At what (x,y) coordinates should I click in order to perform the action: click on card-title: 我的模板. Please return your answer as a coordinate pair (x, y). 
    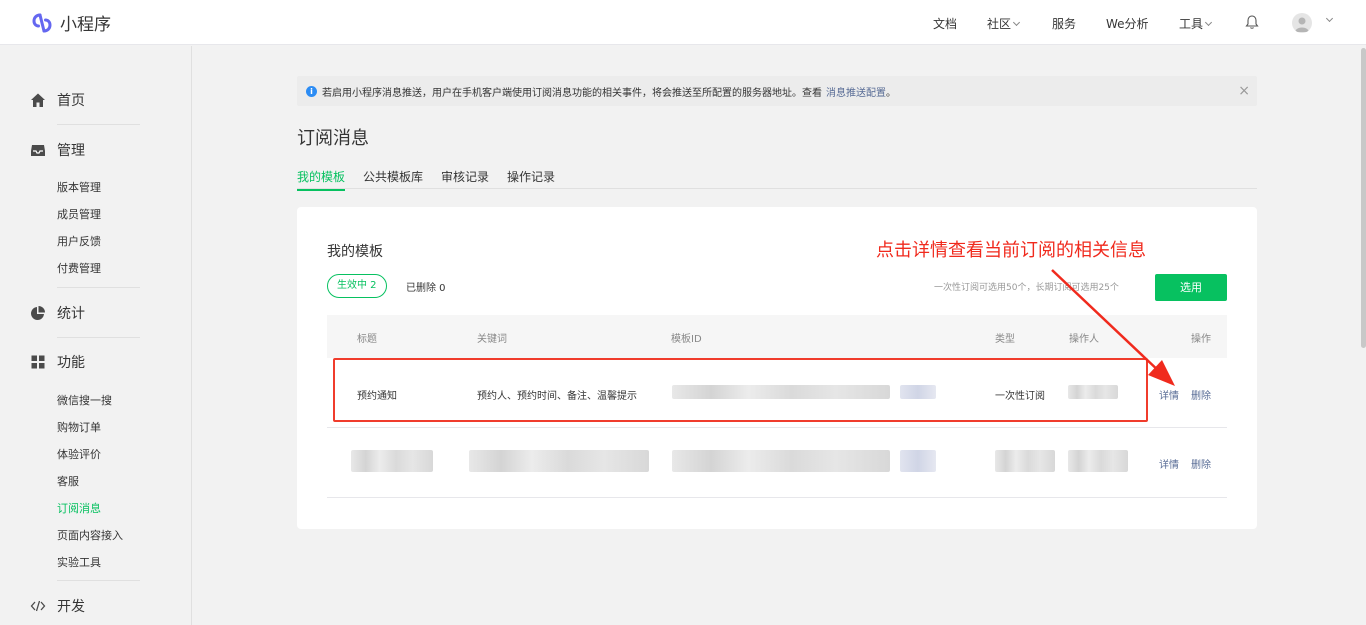
    Looking at the image, I should click on (355, 252).